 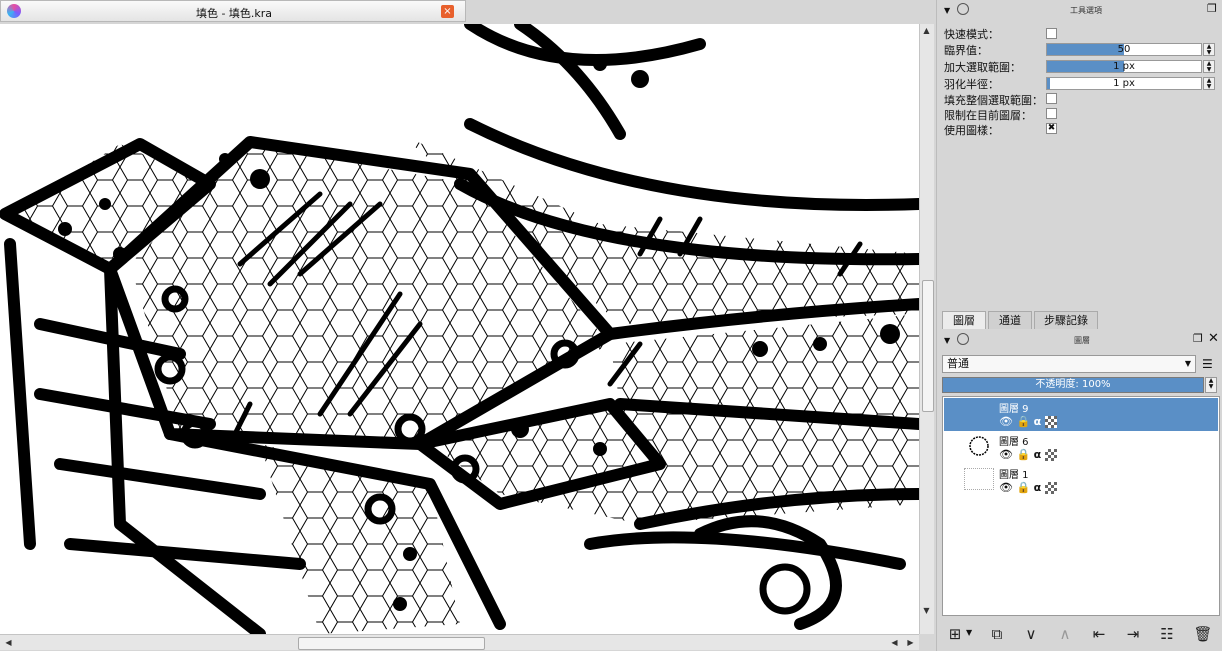 I want to click on document-title-bar: 填色 - 填色.kra ×, so click(x=233, y=11).